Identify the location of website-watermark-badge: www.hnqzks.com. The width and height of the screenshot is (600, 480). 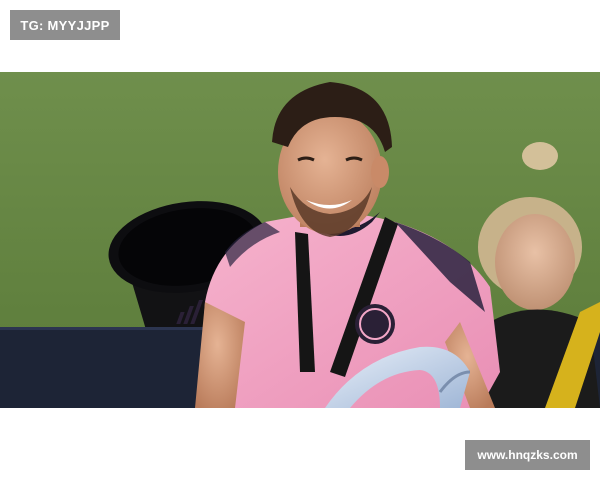
(527, 455).